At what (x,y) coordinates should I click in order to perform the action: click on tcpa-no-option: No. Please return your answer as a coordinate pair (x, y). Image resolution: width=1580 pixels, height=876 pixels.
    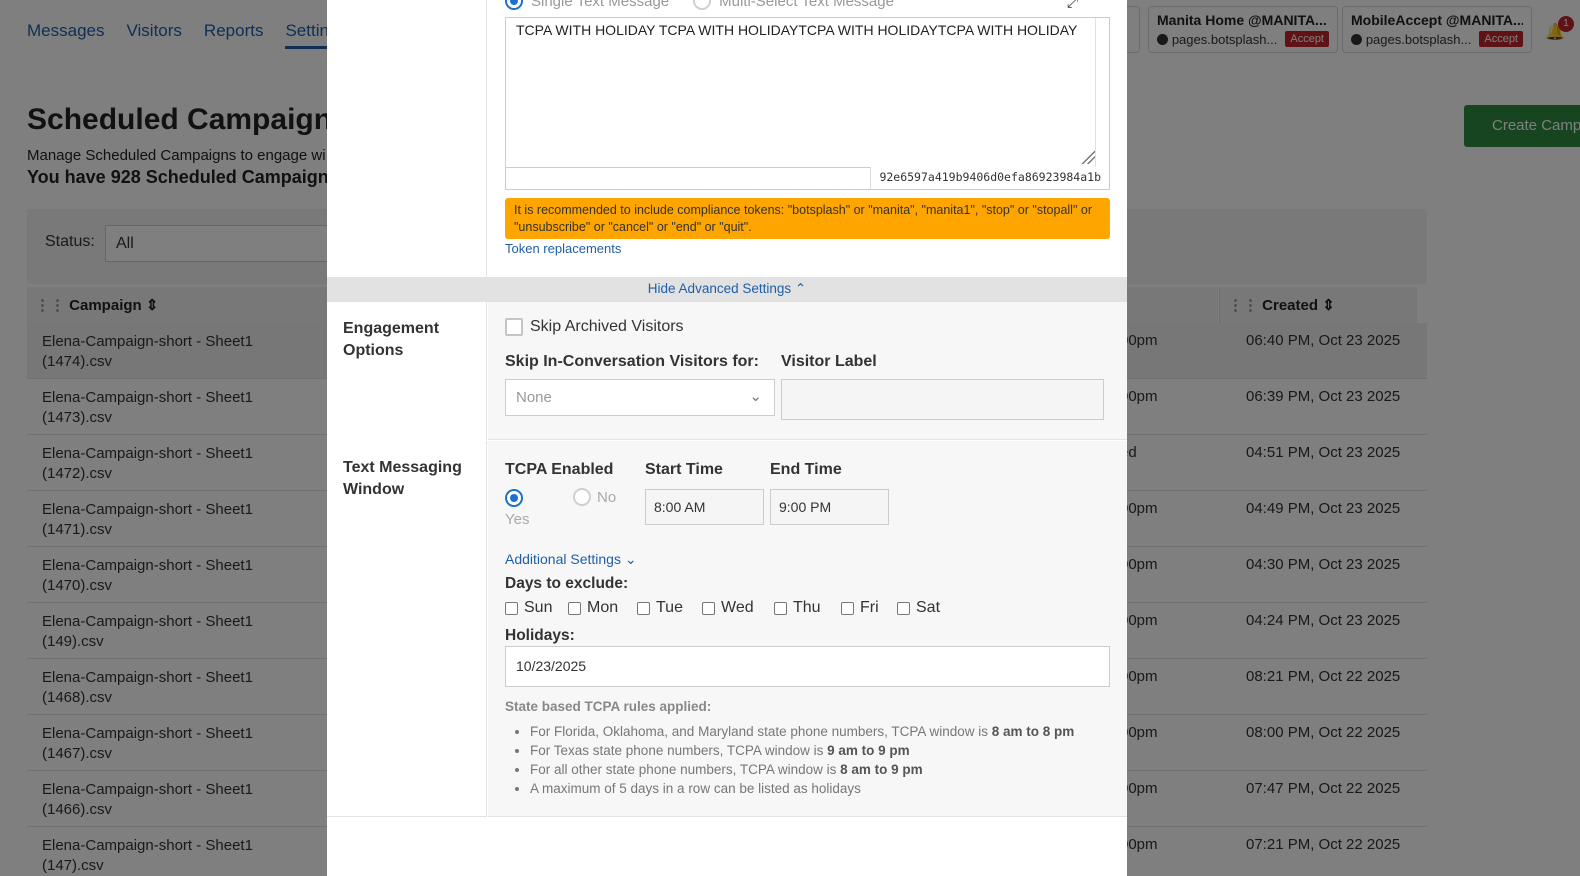
    Looking at the image, I should click on (594, 497).